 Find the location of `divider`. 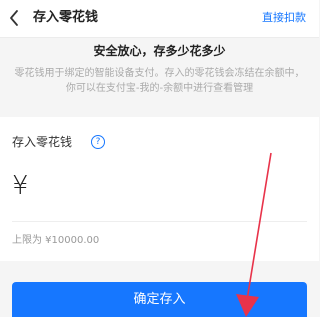

divider is located at coordinates (159, 221).